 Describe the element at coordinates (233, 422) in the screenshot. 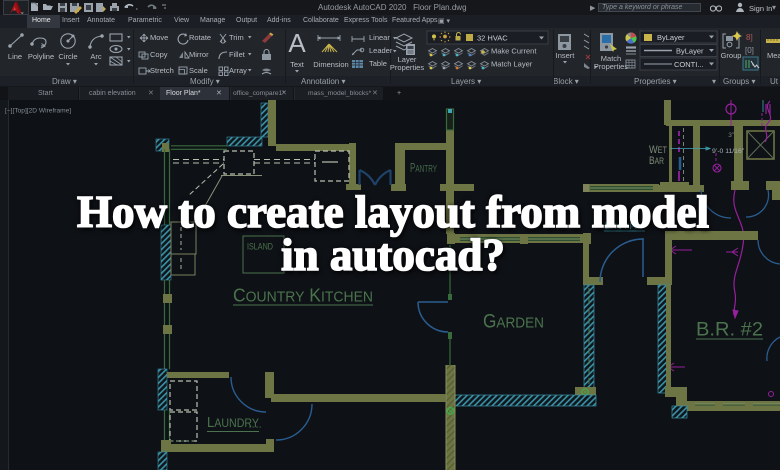

I see `svg-text: LAUNDRY` at that location.